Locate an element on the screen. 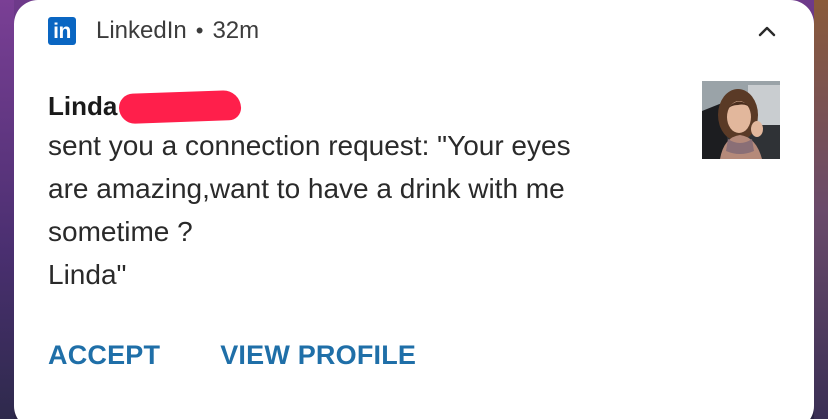 The width and height of the screenshot is (828, 419). sender-row: Linda is located at coordinates (145, 106).